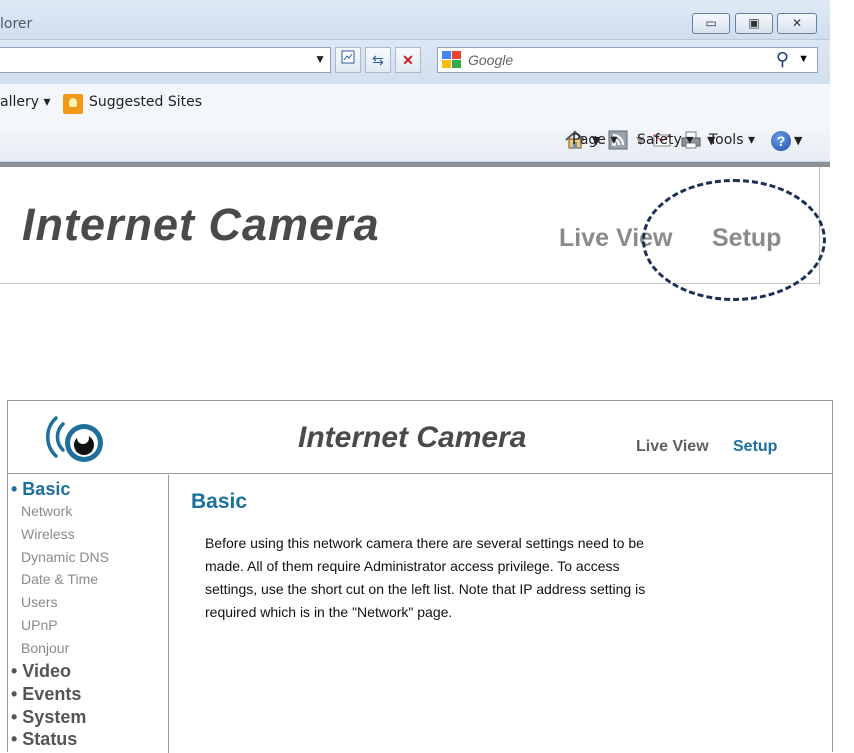 This screenshot has width=854, height=753. What do you see at coordinates (781, 141) in the screenshot?
I see `help-icon: ?` at bounding box center [781, 141].